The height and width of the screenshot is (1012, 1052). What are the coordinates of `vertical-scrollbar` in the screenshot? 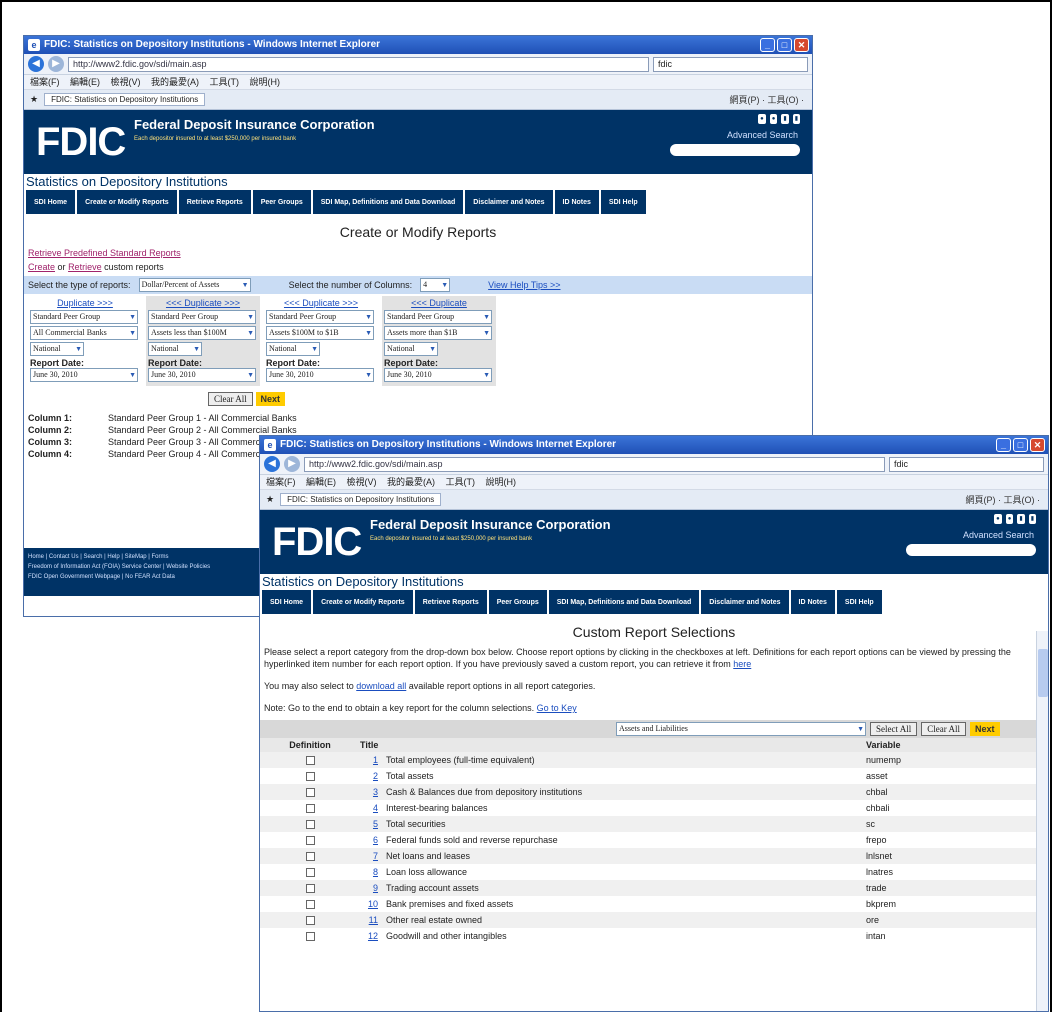 It's located at (1042, 821).